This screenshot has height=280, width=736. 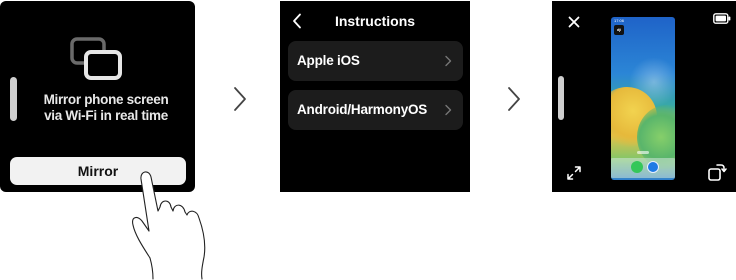 What do you see at coordinates (643, 152) in the screenshot?
I see `page-indicator` at bounding box center [643, 152].